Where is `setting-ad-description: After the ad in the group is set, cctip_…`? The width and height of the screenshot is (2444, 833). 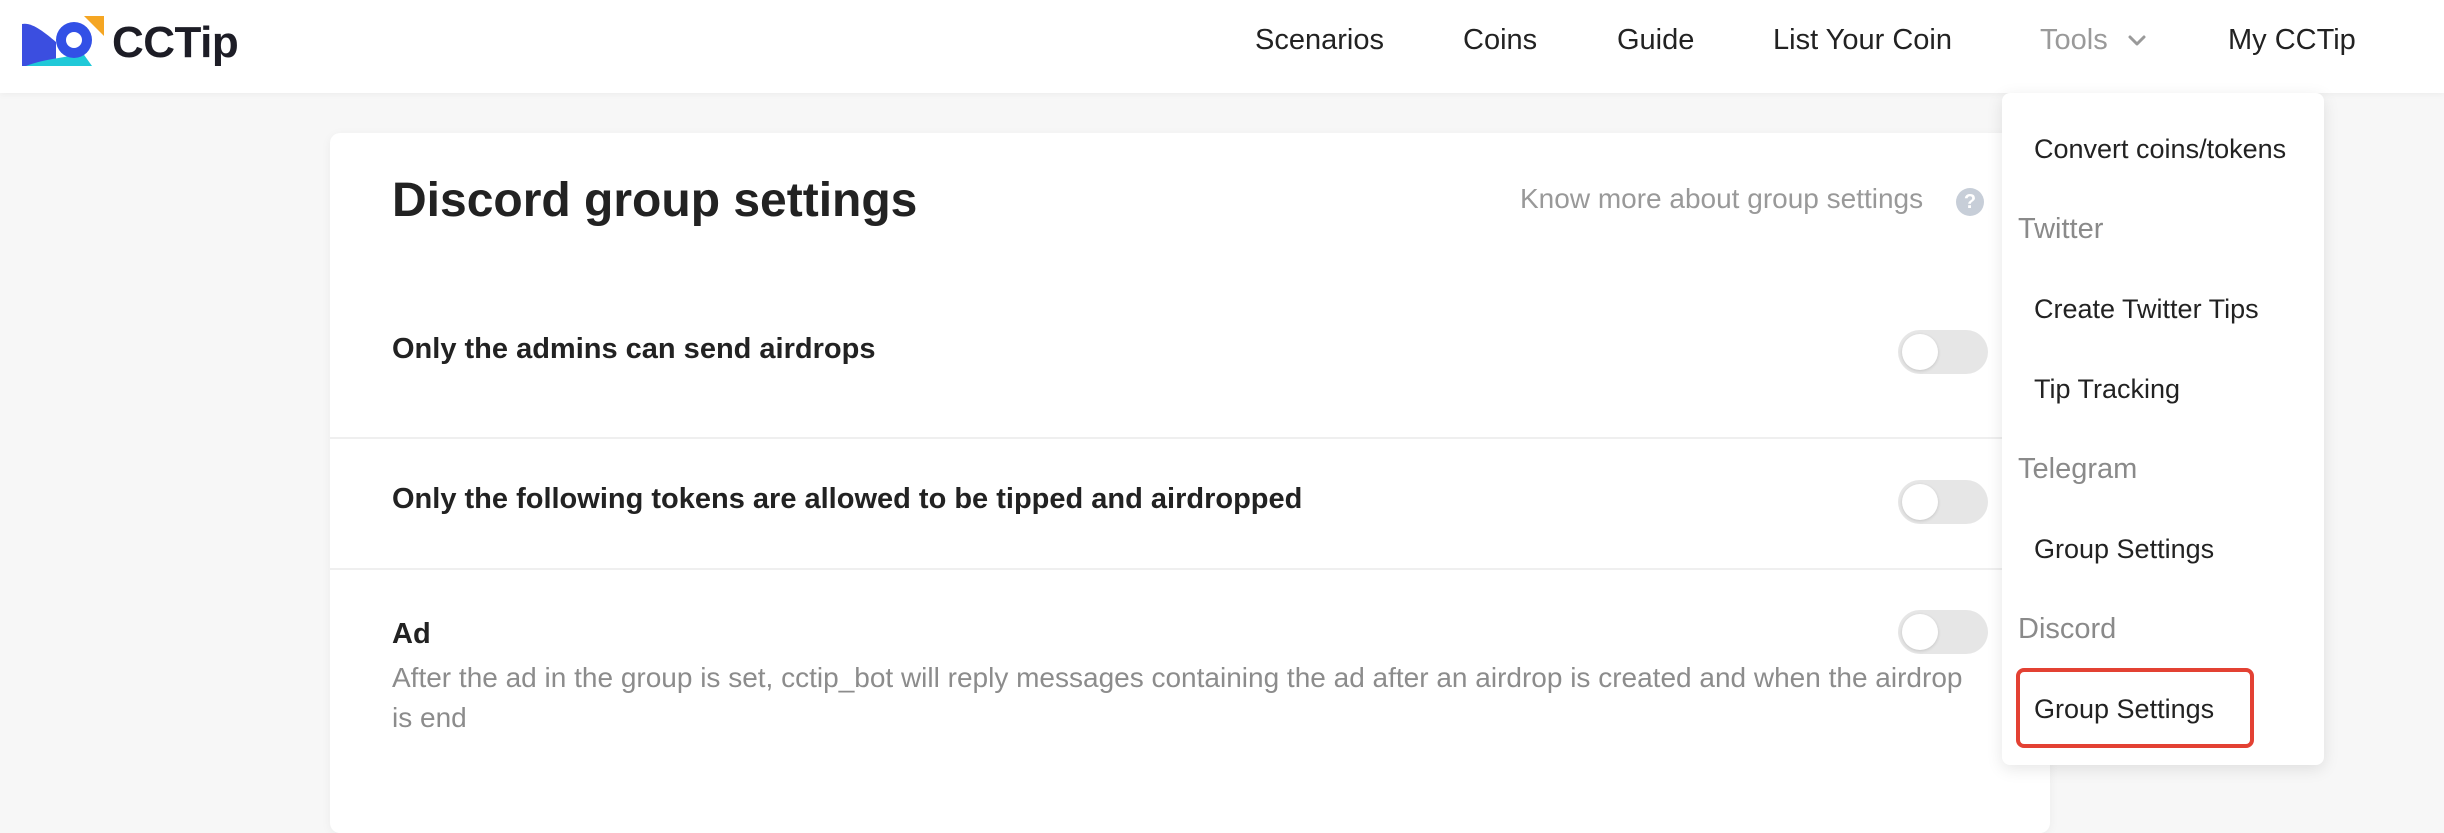 setting-ad-description: After the ad in the group is set, cctip_… is located at coordinates (1177, 697).